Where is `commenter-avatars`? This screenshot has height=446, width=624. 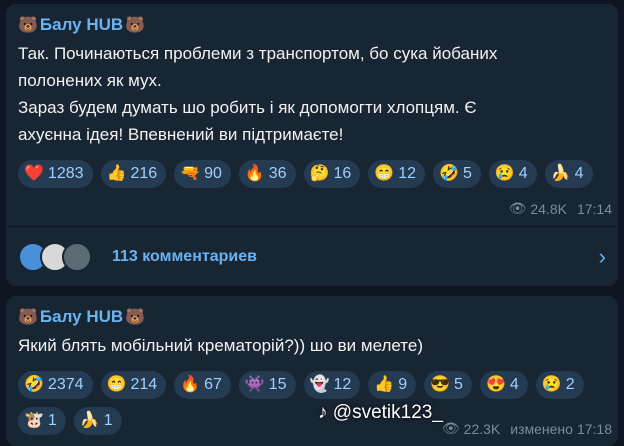 commenter-avatars is located at coordinates (55, 257).